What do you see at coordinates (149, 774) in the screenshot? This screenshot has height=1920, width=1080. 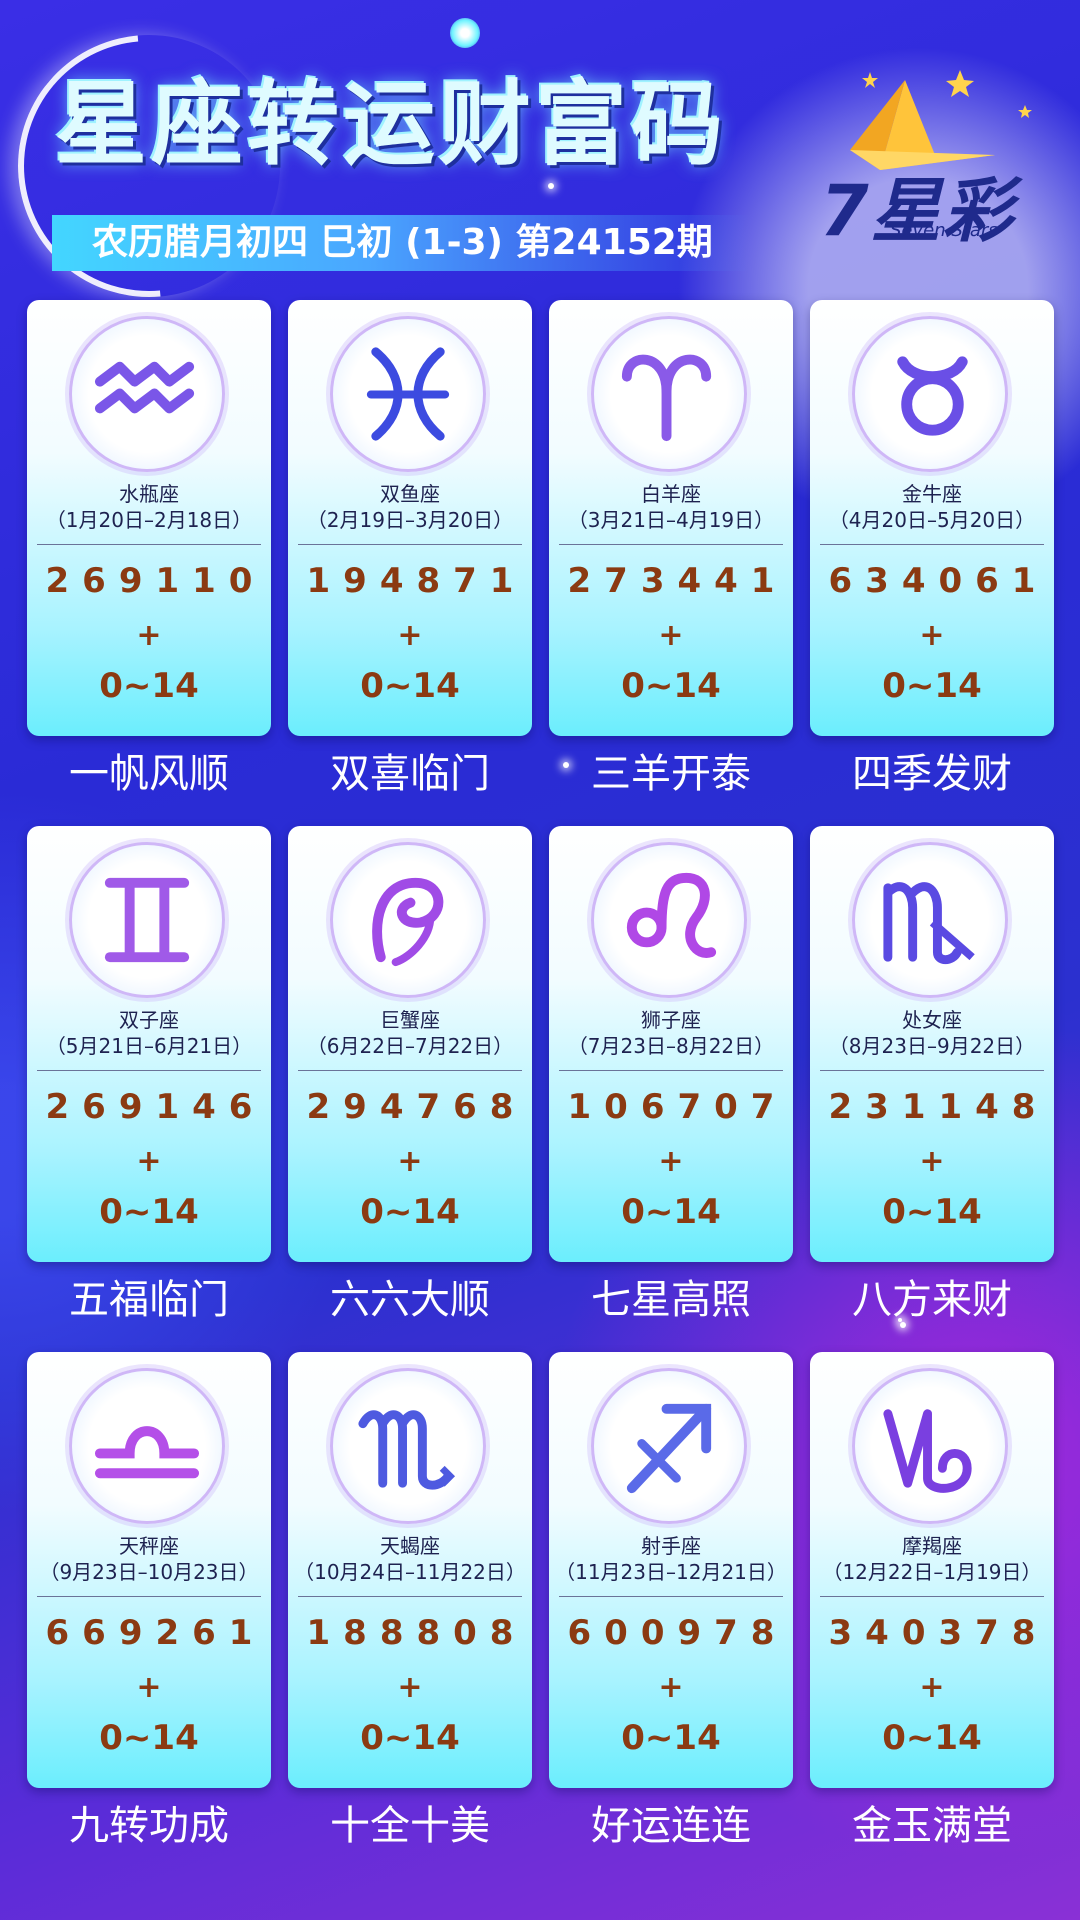 I see `blessing-caption: 一帆风顺` at bounding box center [149, 774].